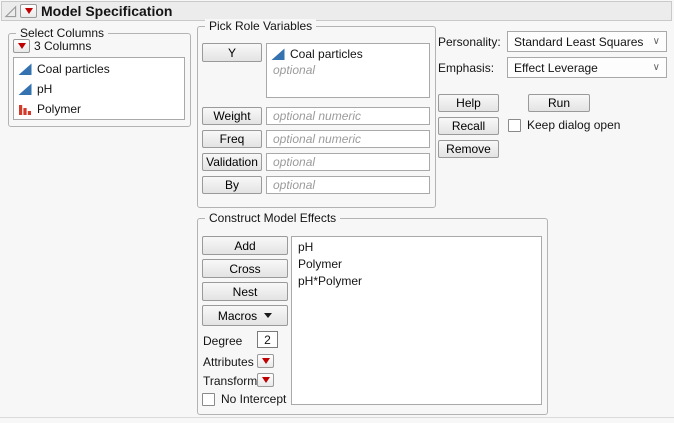  Describe the element at coordinates (232, 116) in the screenshot. I see `weight-role-button: Weight` at that location.